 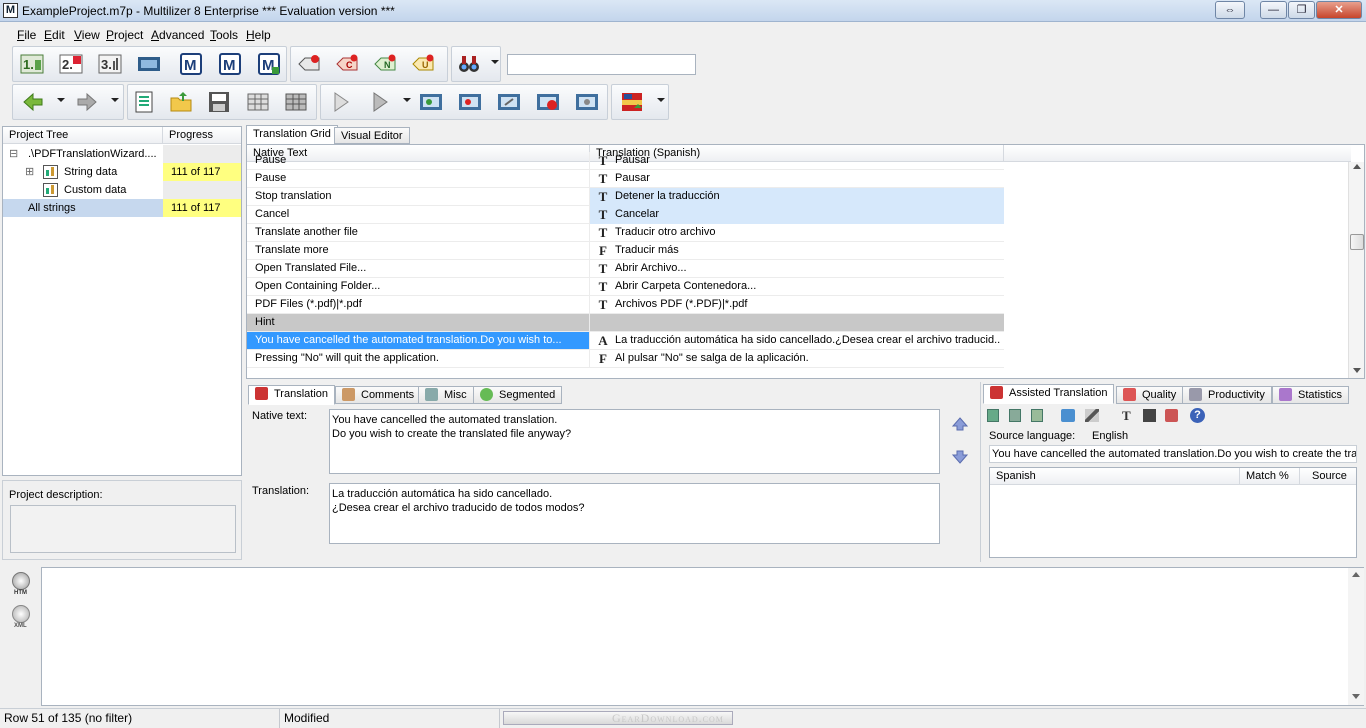 What do you see at coordinates (144, 102) in the screenshot?
I see `document-icon` at bounding box center [144, 102].